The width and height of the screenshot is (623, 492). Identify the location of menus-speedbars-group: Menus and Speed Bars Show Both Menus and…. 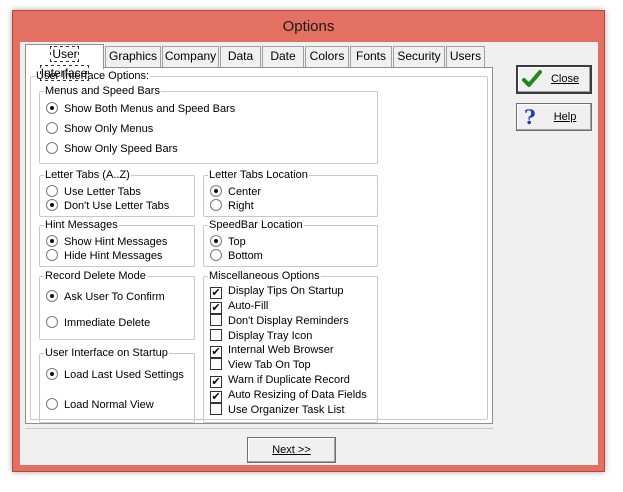
(208, 124).